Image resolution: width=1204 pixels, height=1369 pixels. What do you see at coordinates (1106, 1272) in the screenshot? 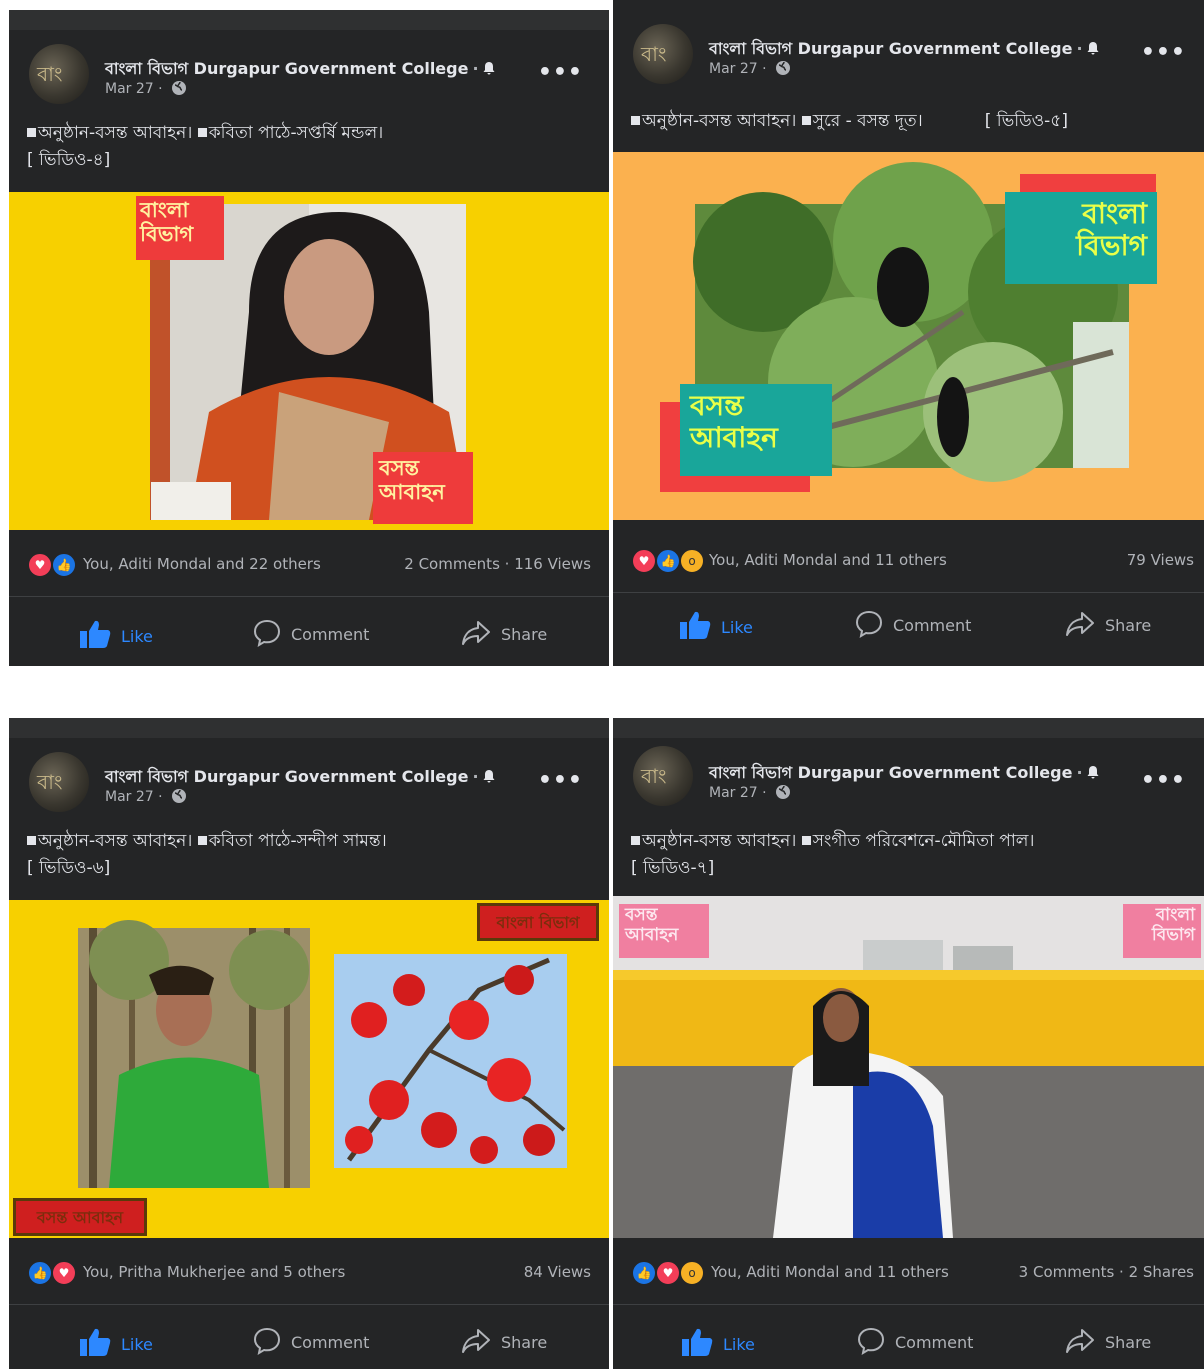
I see `comments-shares-count: 3 Comments · 2 Shares` at bounding box center [1106, 1272].